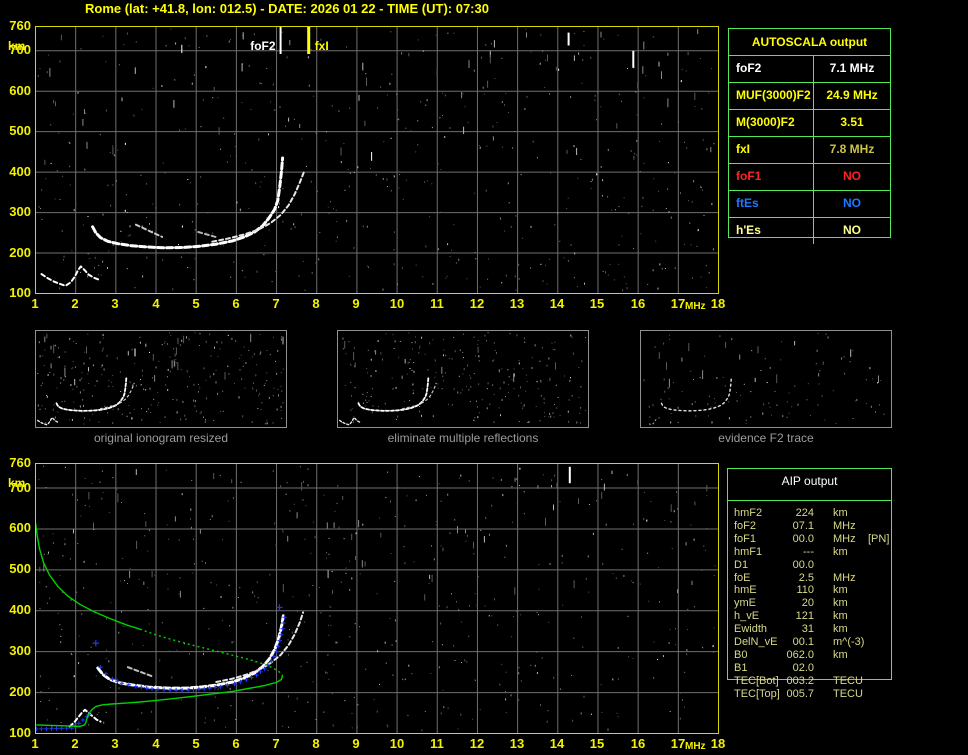  What do you see at coordinates (263, 46) in the screenshot?
I see `marker-label-fof2: foF2` at bounding box center [263, 46].